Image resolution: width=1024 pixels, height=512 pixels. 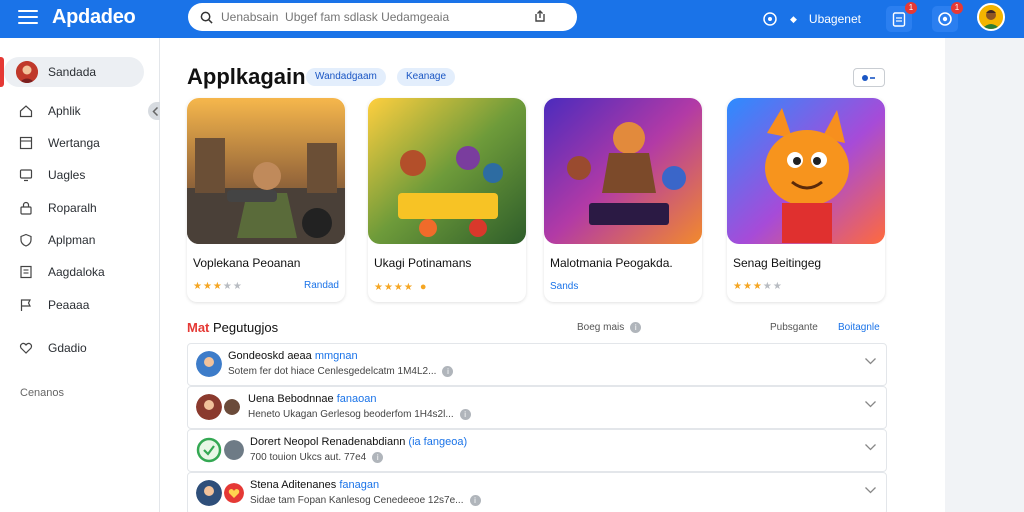 I want to click on sidebar-item-label: Peaaaa, so click(x=69, y=305).